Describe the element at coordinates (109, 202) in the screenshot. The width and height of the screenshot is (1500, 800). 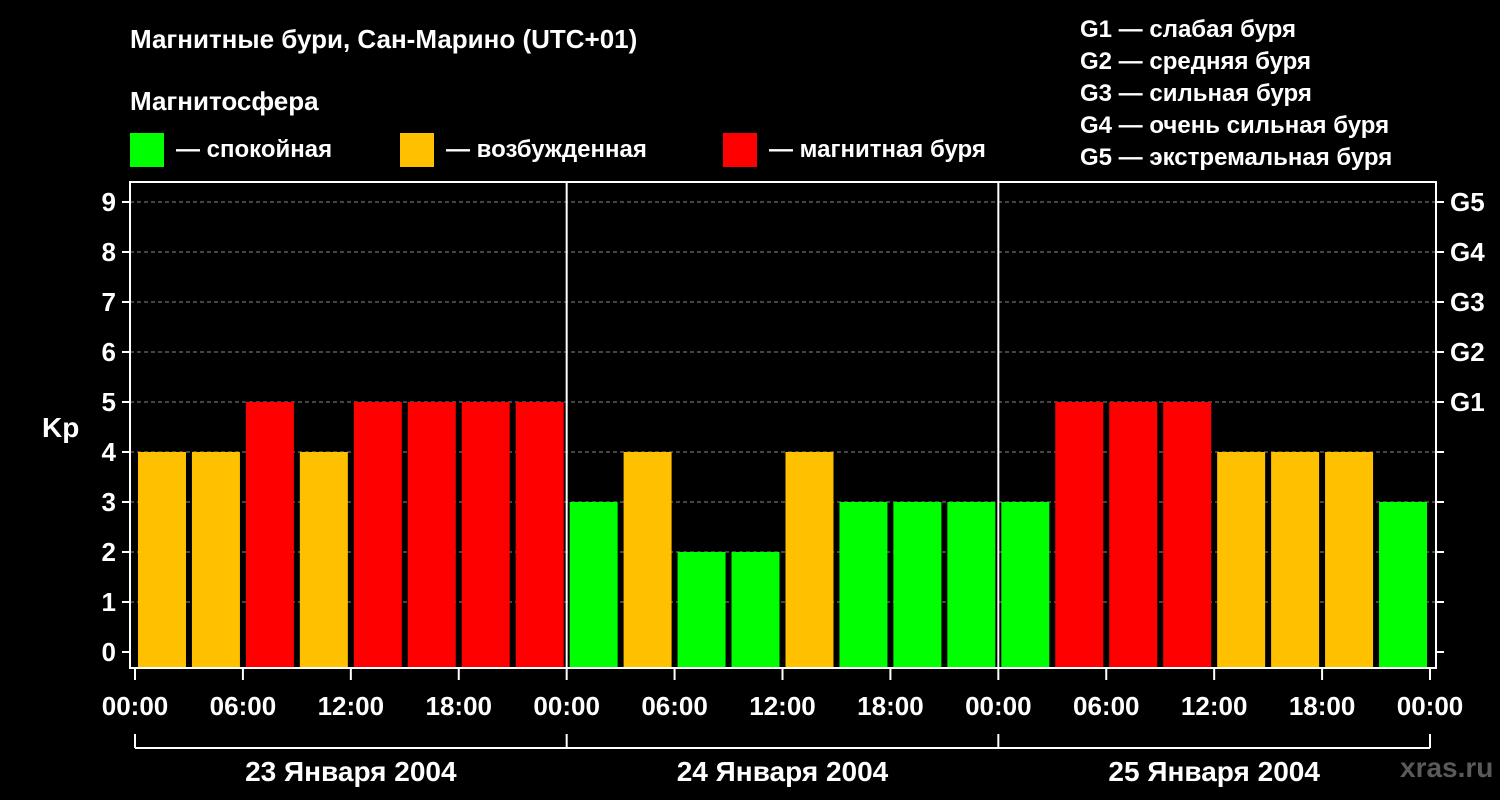
I see `y-tick-label: 9` at that location.